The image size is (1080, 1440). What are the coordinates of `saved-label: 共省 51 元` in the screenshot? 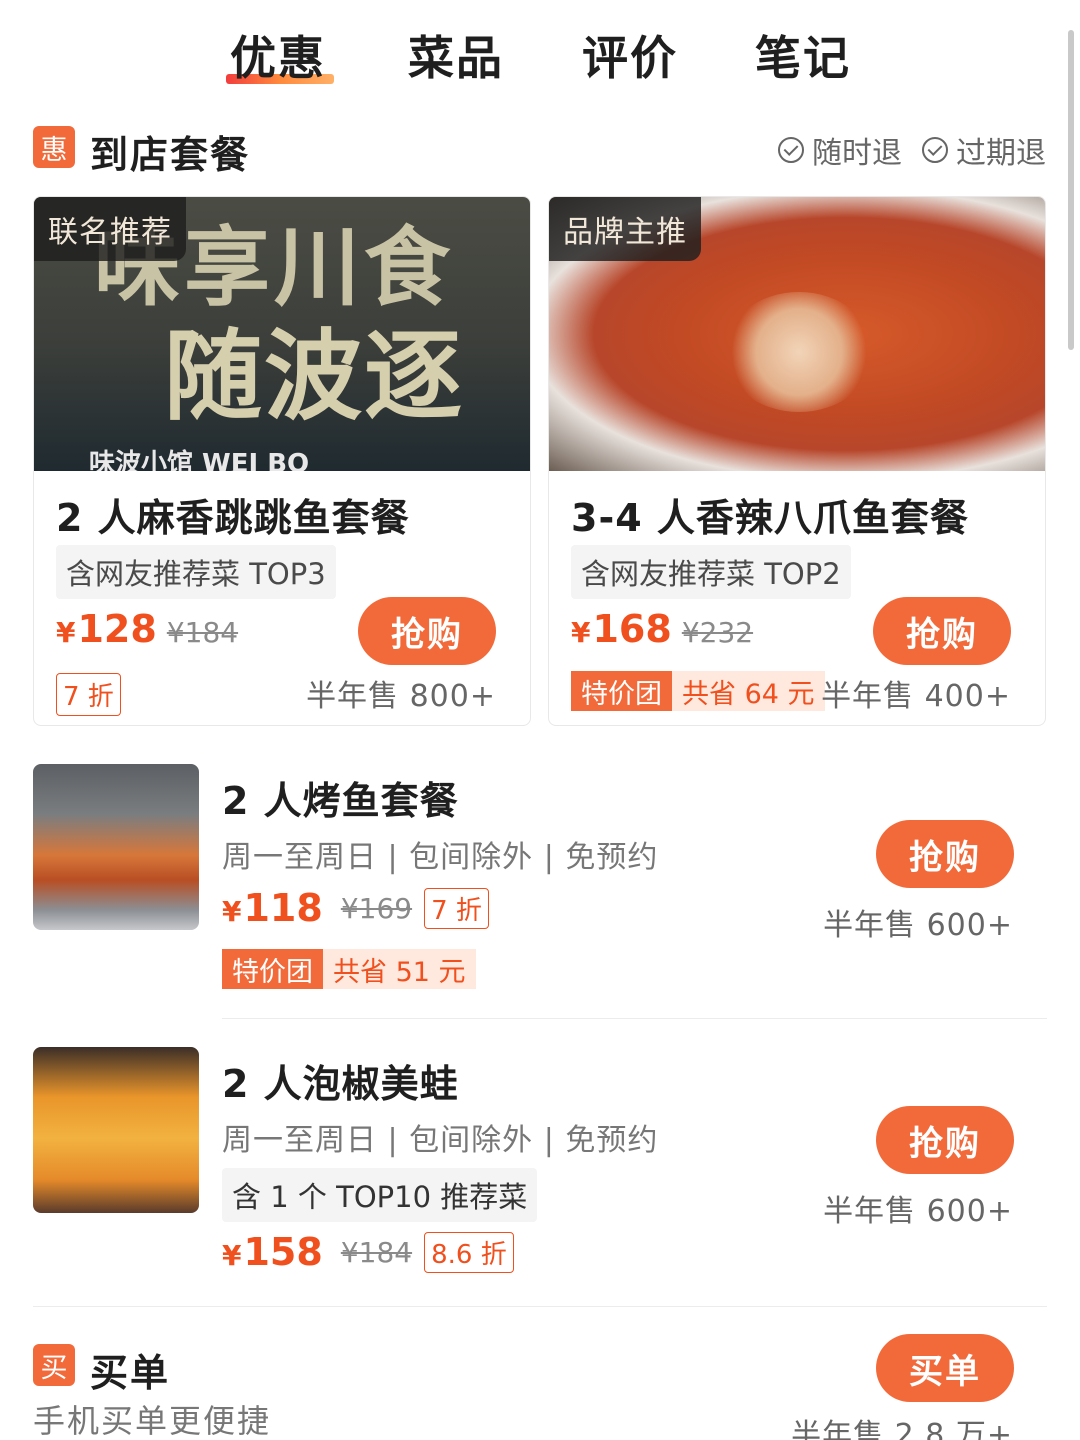 It's located at (399, 969).